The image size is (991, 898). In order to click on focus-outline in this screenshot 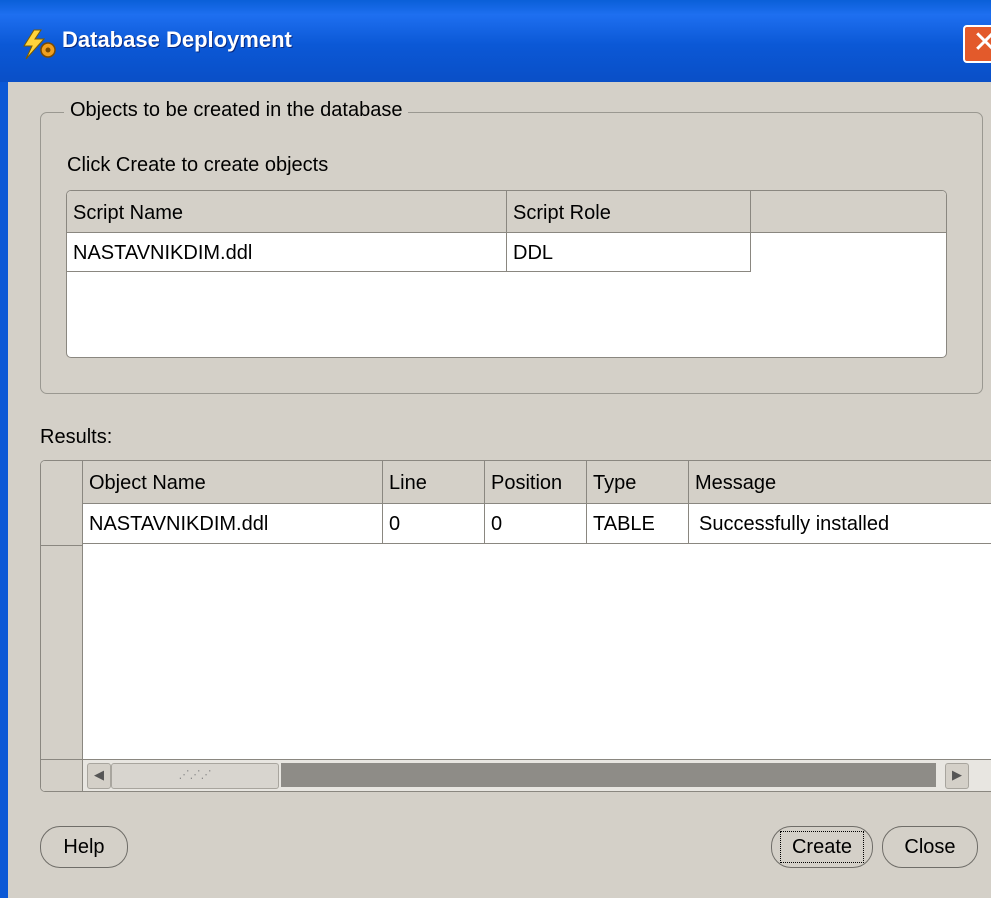, I will do `click(822, 847)`.